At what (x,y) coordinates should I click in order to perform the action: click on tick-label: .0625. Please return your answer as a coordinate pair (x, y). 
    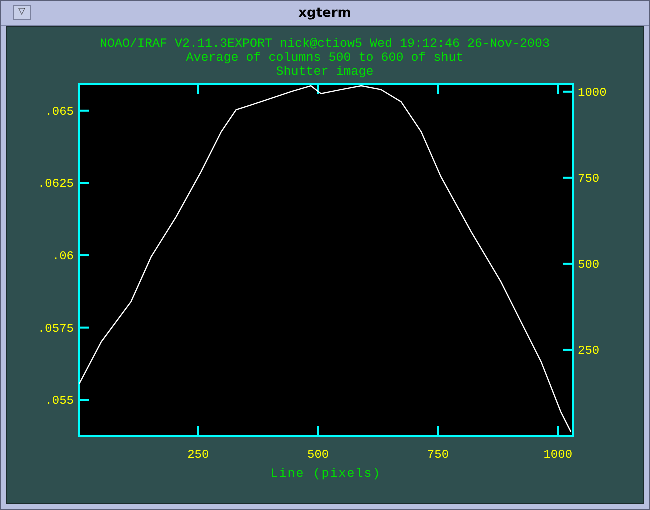
    Looking at the image, I should click on (56, 184).